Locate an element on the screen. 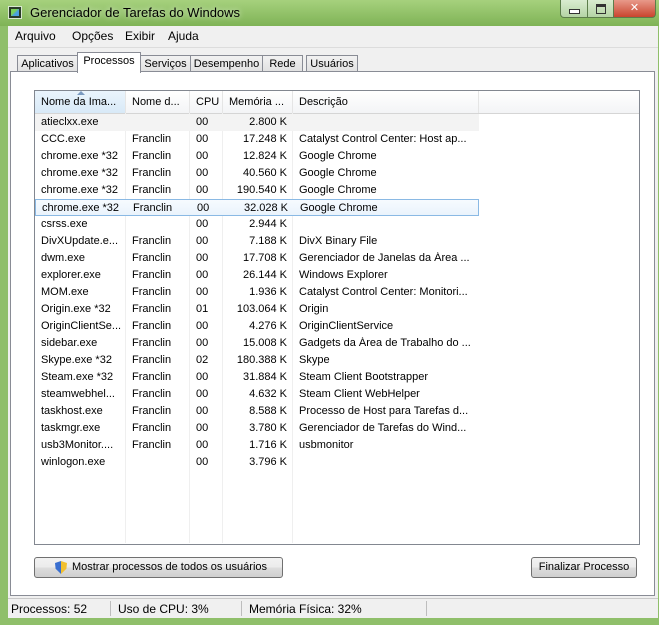 The image size is (659, 625). cell-image-name: MOM.exe is located at coordinates (65, 292).